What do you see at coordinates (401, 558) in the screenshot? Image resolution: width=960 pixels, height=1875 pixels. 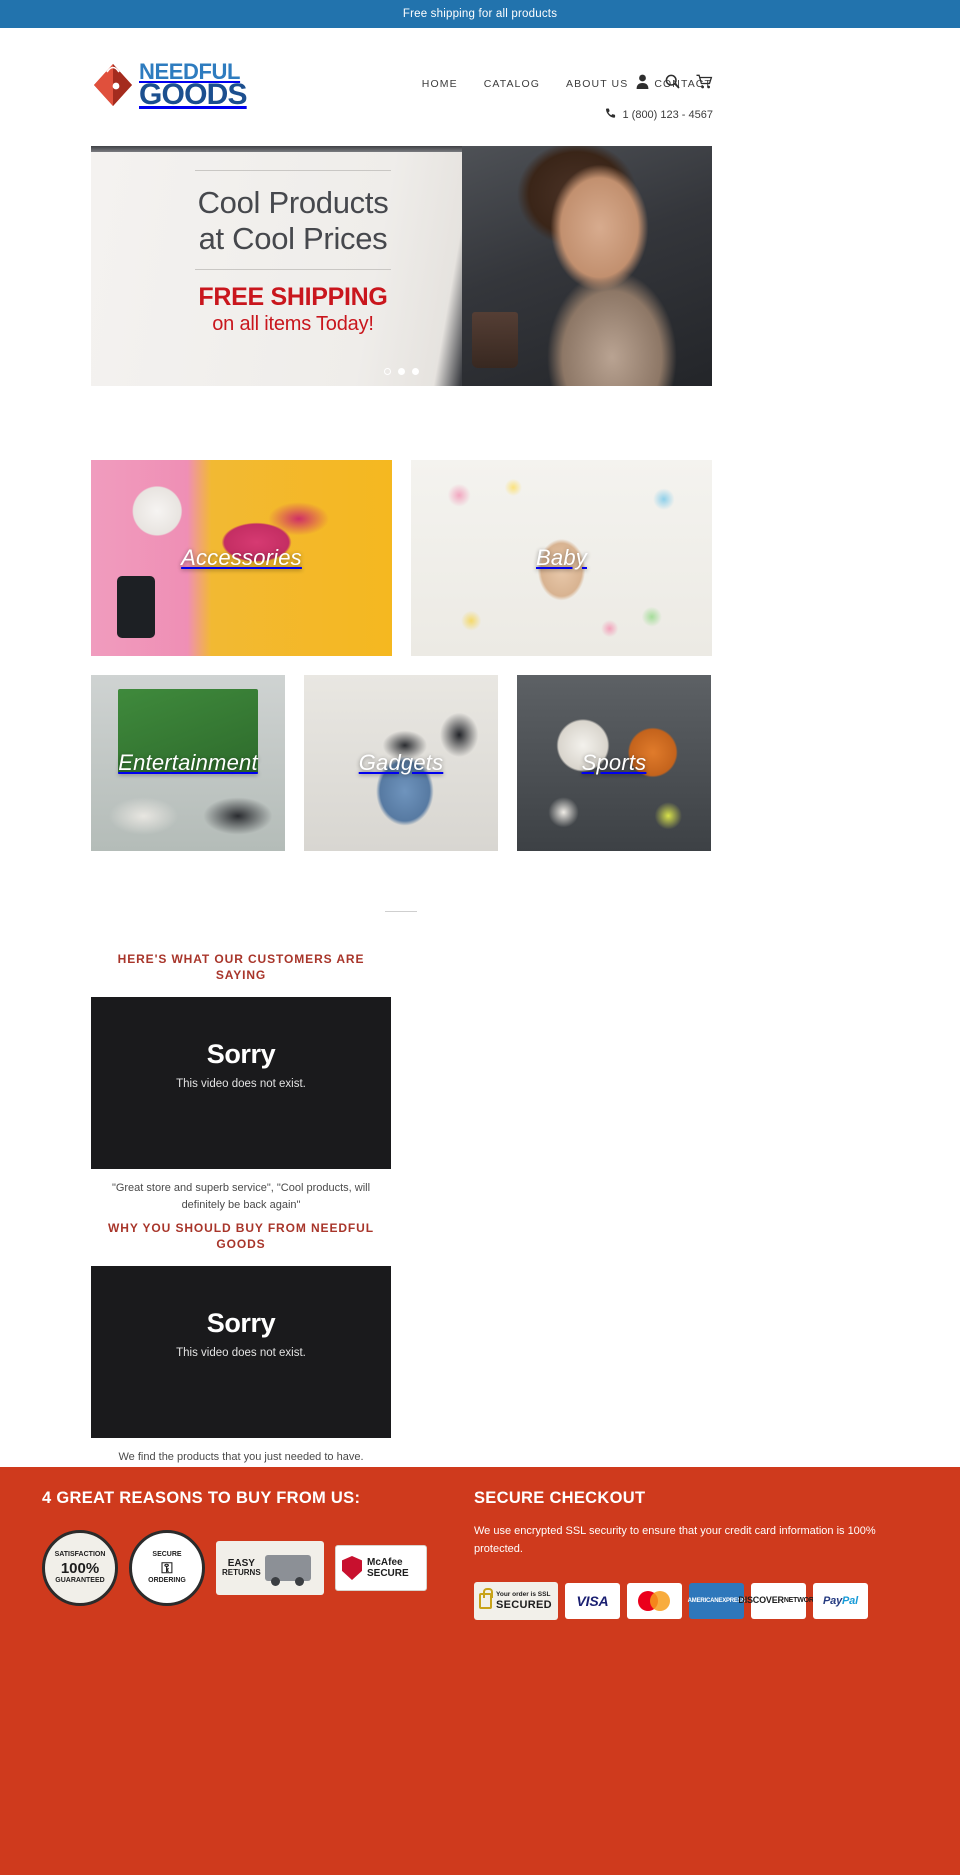 I see `category-row-top: Accessories Baby` at bounding box center [401, 558].